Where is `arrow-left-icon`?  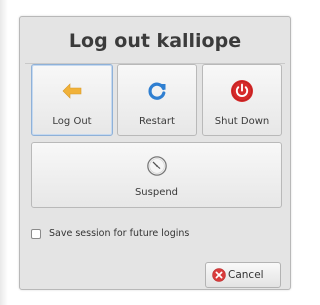
arrow-left-icon is located at coordinates (72, 91).